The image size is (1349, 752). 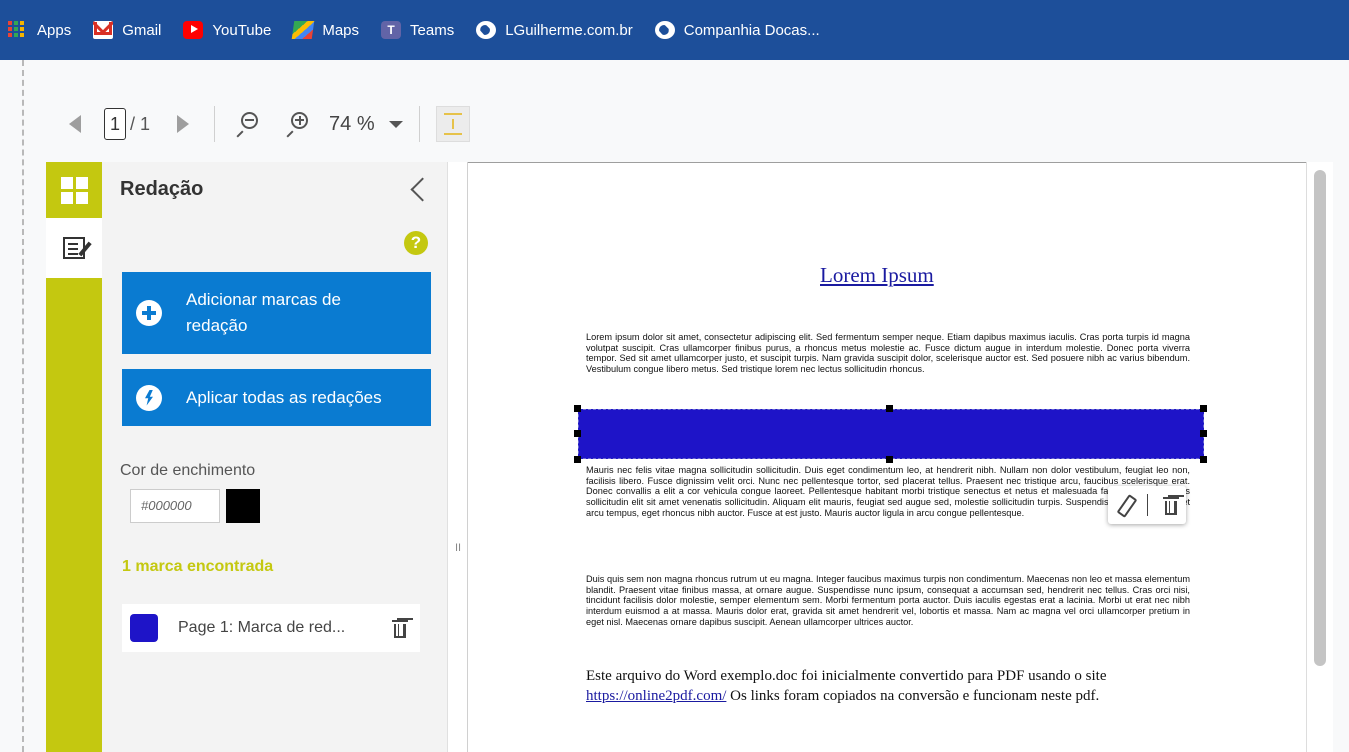 I want to click on add-redaction-marks-button: Adicionar marcas de redação, so click(x=276, y=313).